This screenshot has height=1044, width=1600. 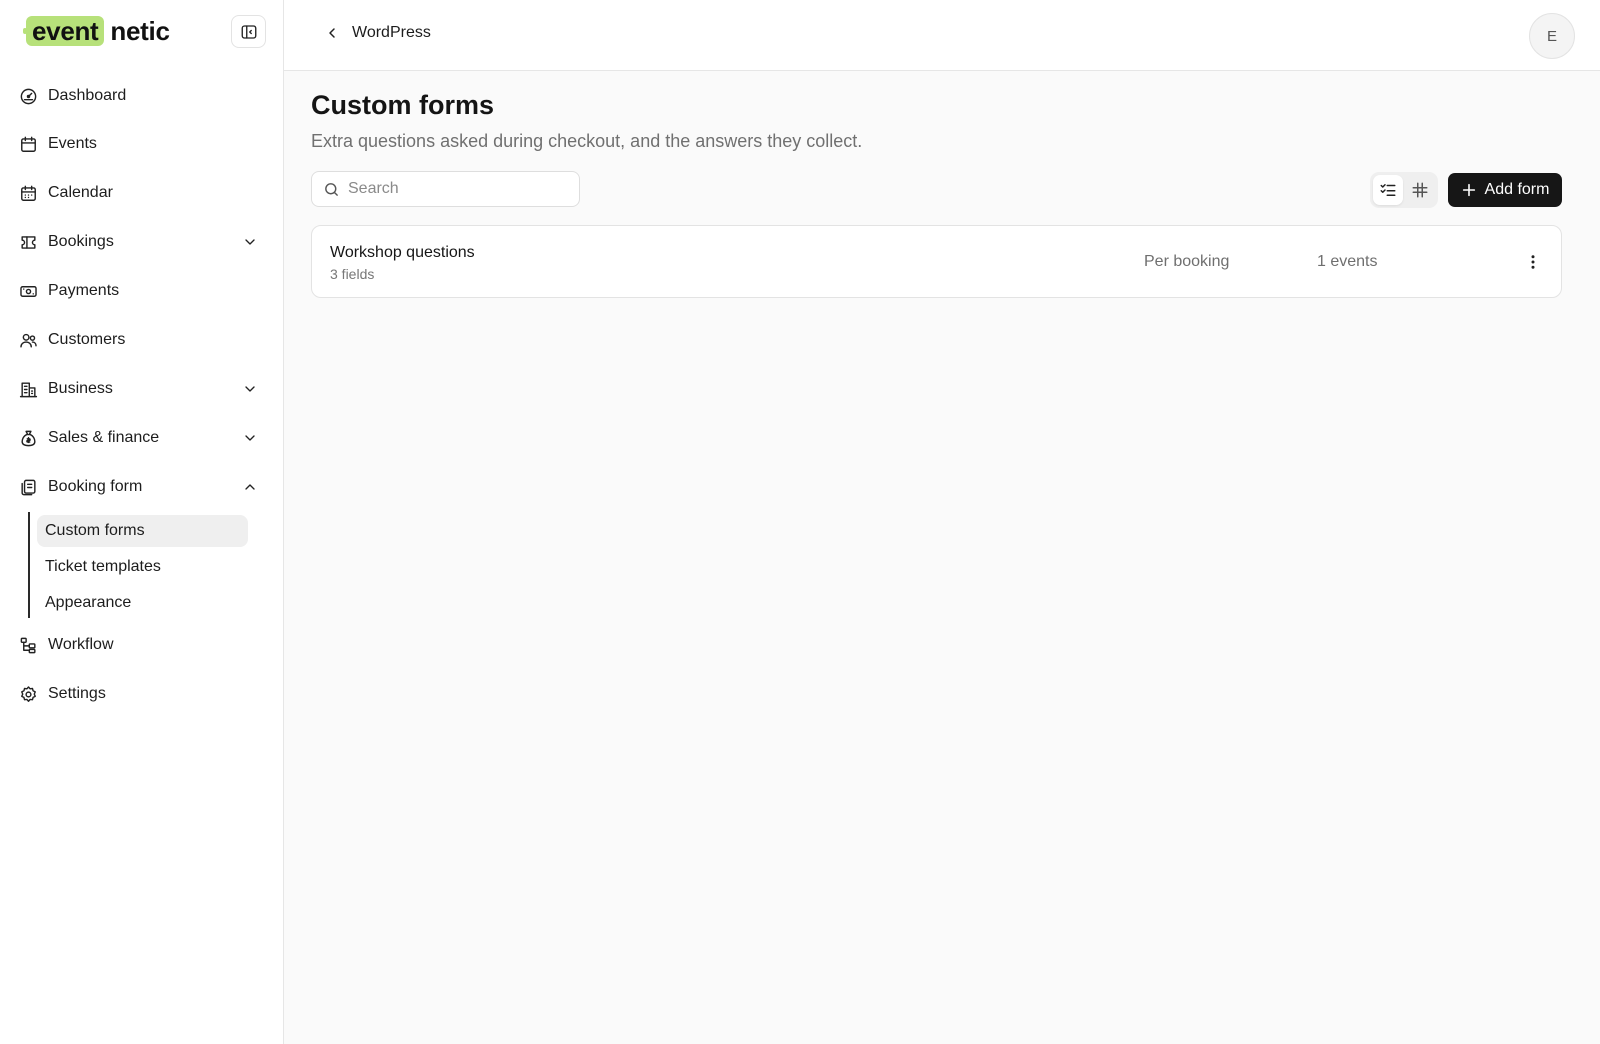 I want to click on add-form-button: Add form, so click(x=1505, y=190).